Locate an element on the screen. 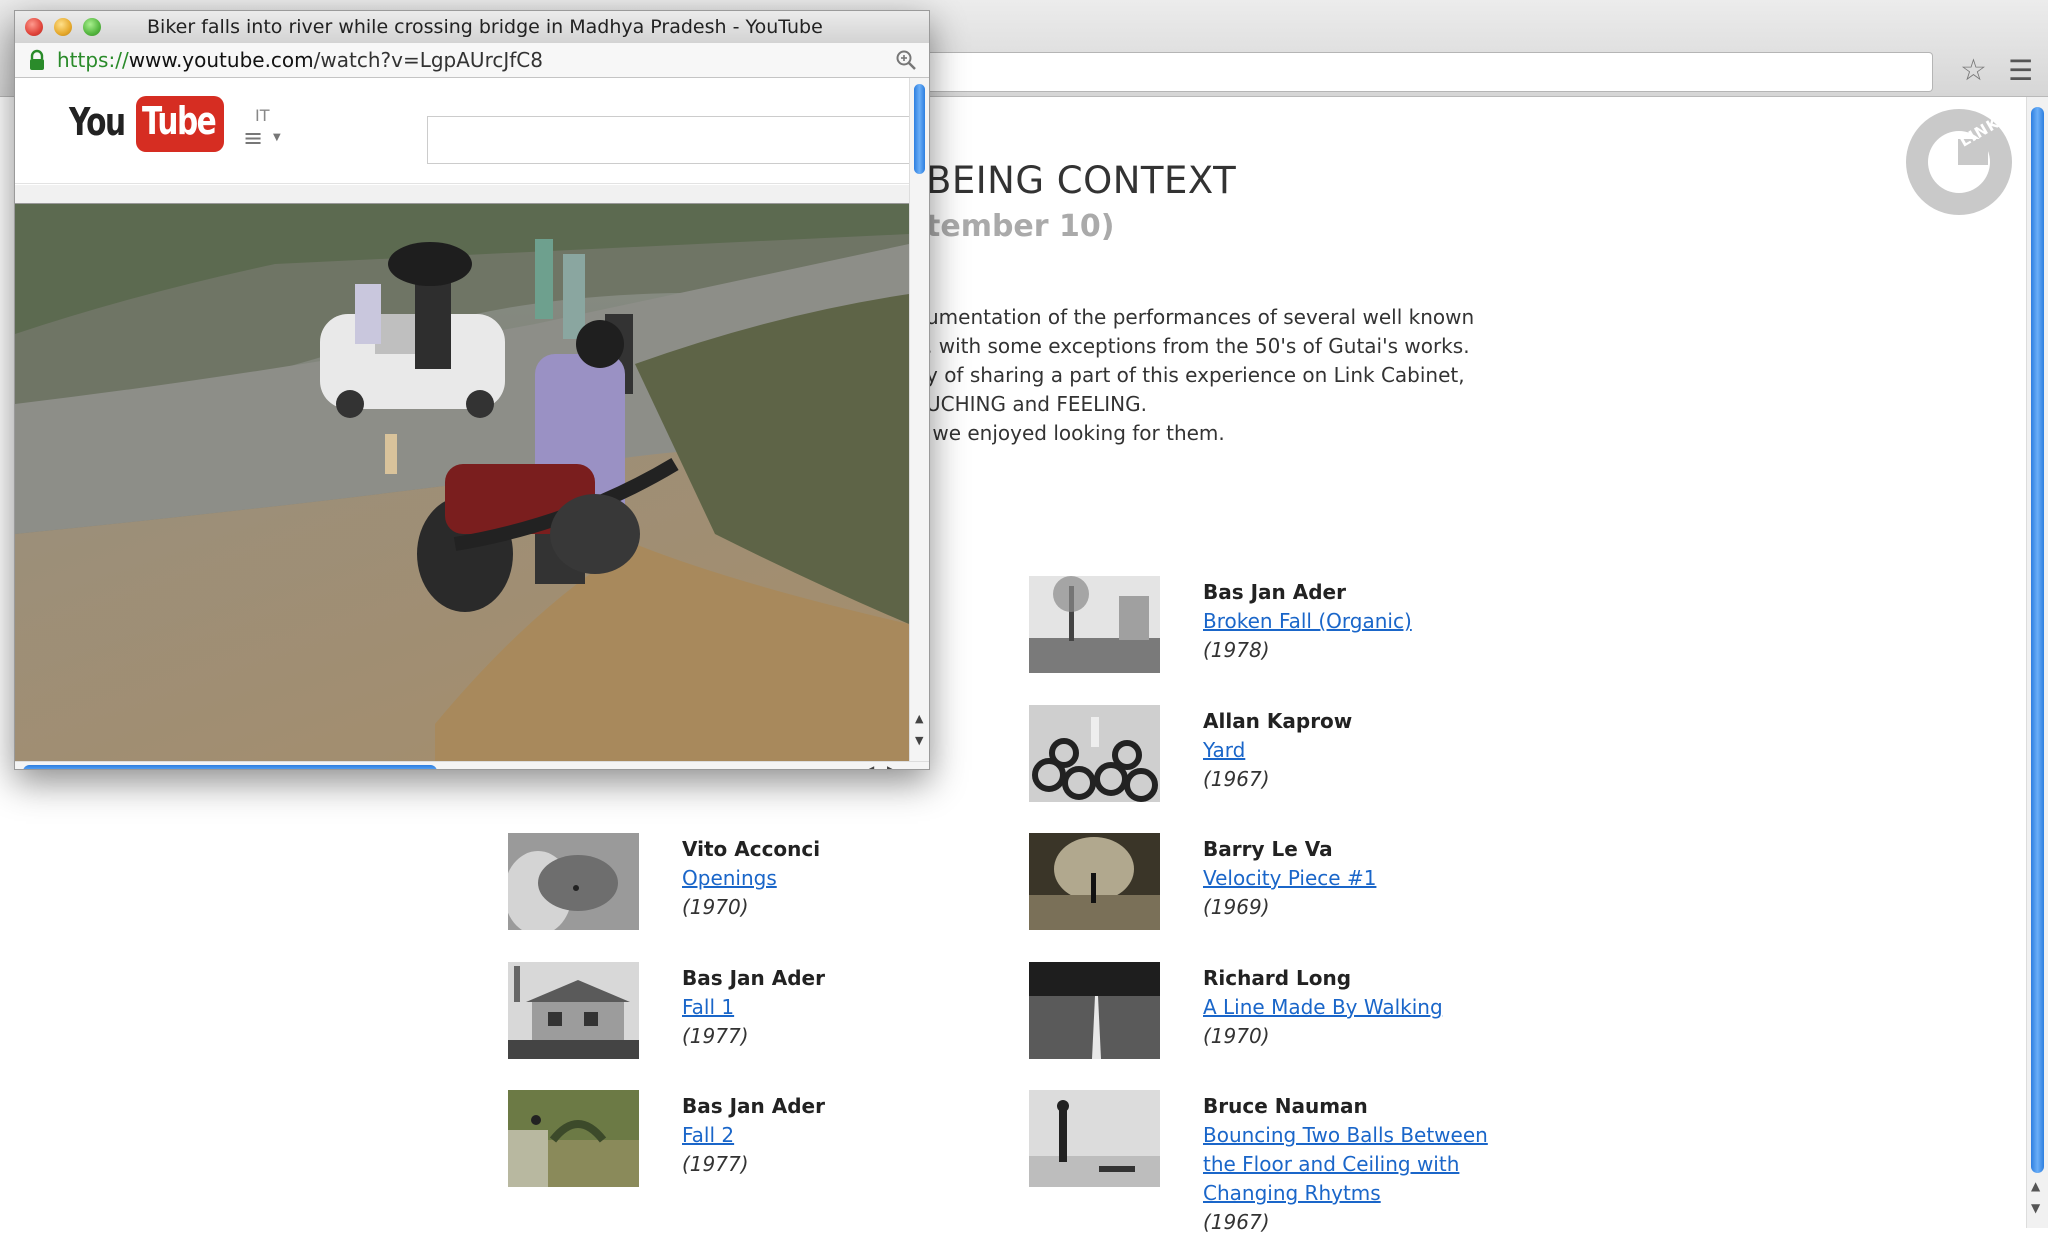 The image size is (2048, 1237). url-host: www.youtube.com is located at coordinates (221, 60).